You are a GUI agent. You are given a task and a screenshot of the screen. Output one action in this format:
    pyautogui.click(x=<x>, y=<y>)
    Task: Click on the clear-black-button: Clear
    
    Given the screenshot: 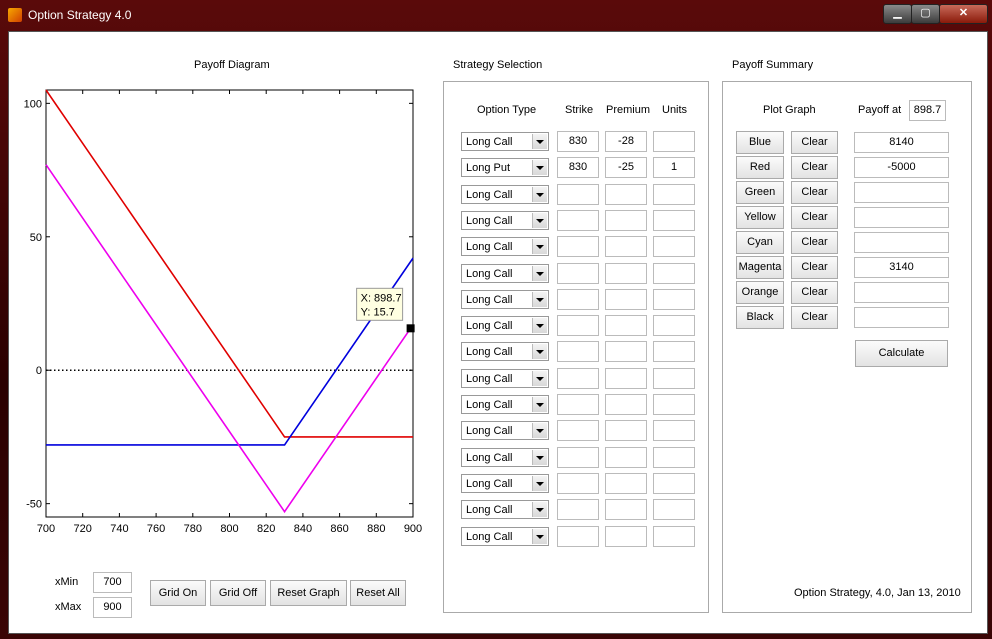 What is the action you would take?
    pyautogui.click(x=814, y=317)
    